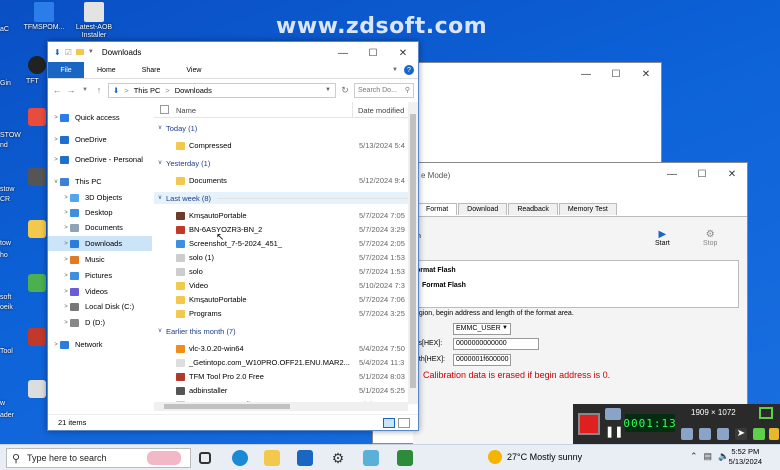 The image size is (780, 470). I want to click on tab-download: Download, so click(483, 209).